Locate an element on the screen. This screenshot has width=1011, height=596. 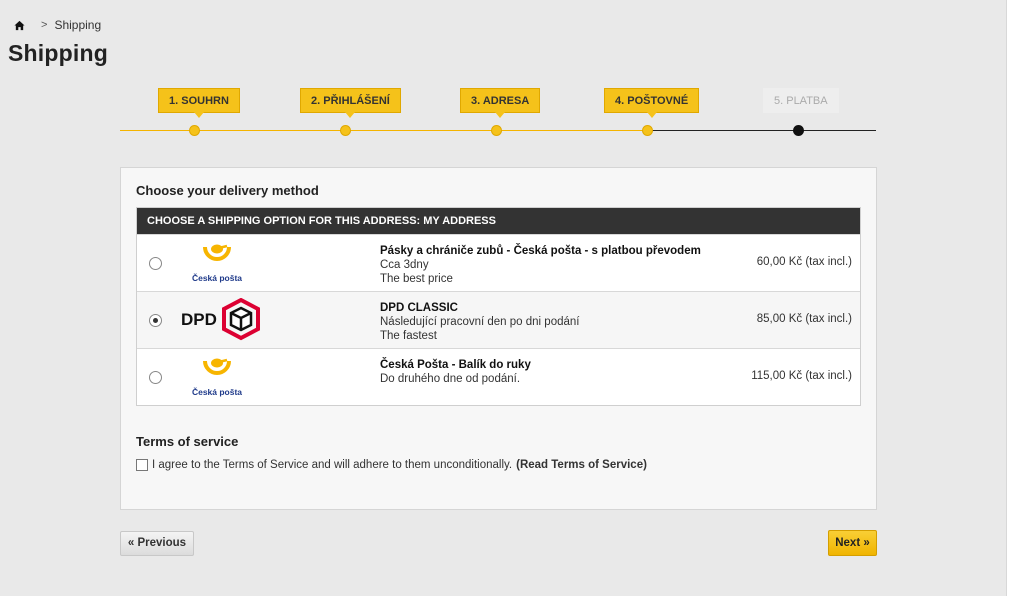
shipping-option-title: Česká Pošta - Balík do ruky is located at coordinates (455, 365).